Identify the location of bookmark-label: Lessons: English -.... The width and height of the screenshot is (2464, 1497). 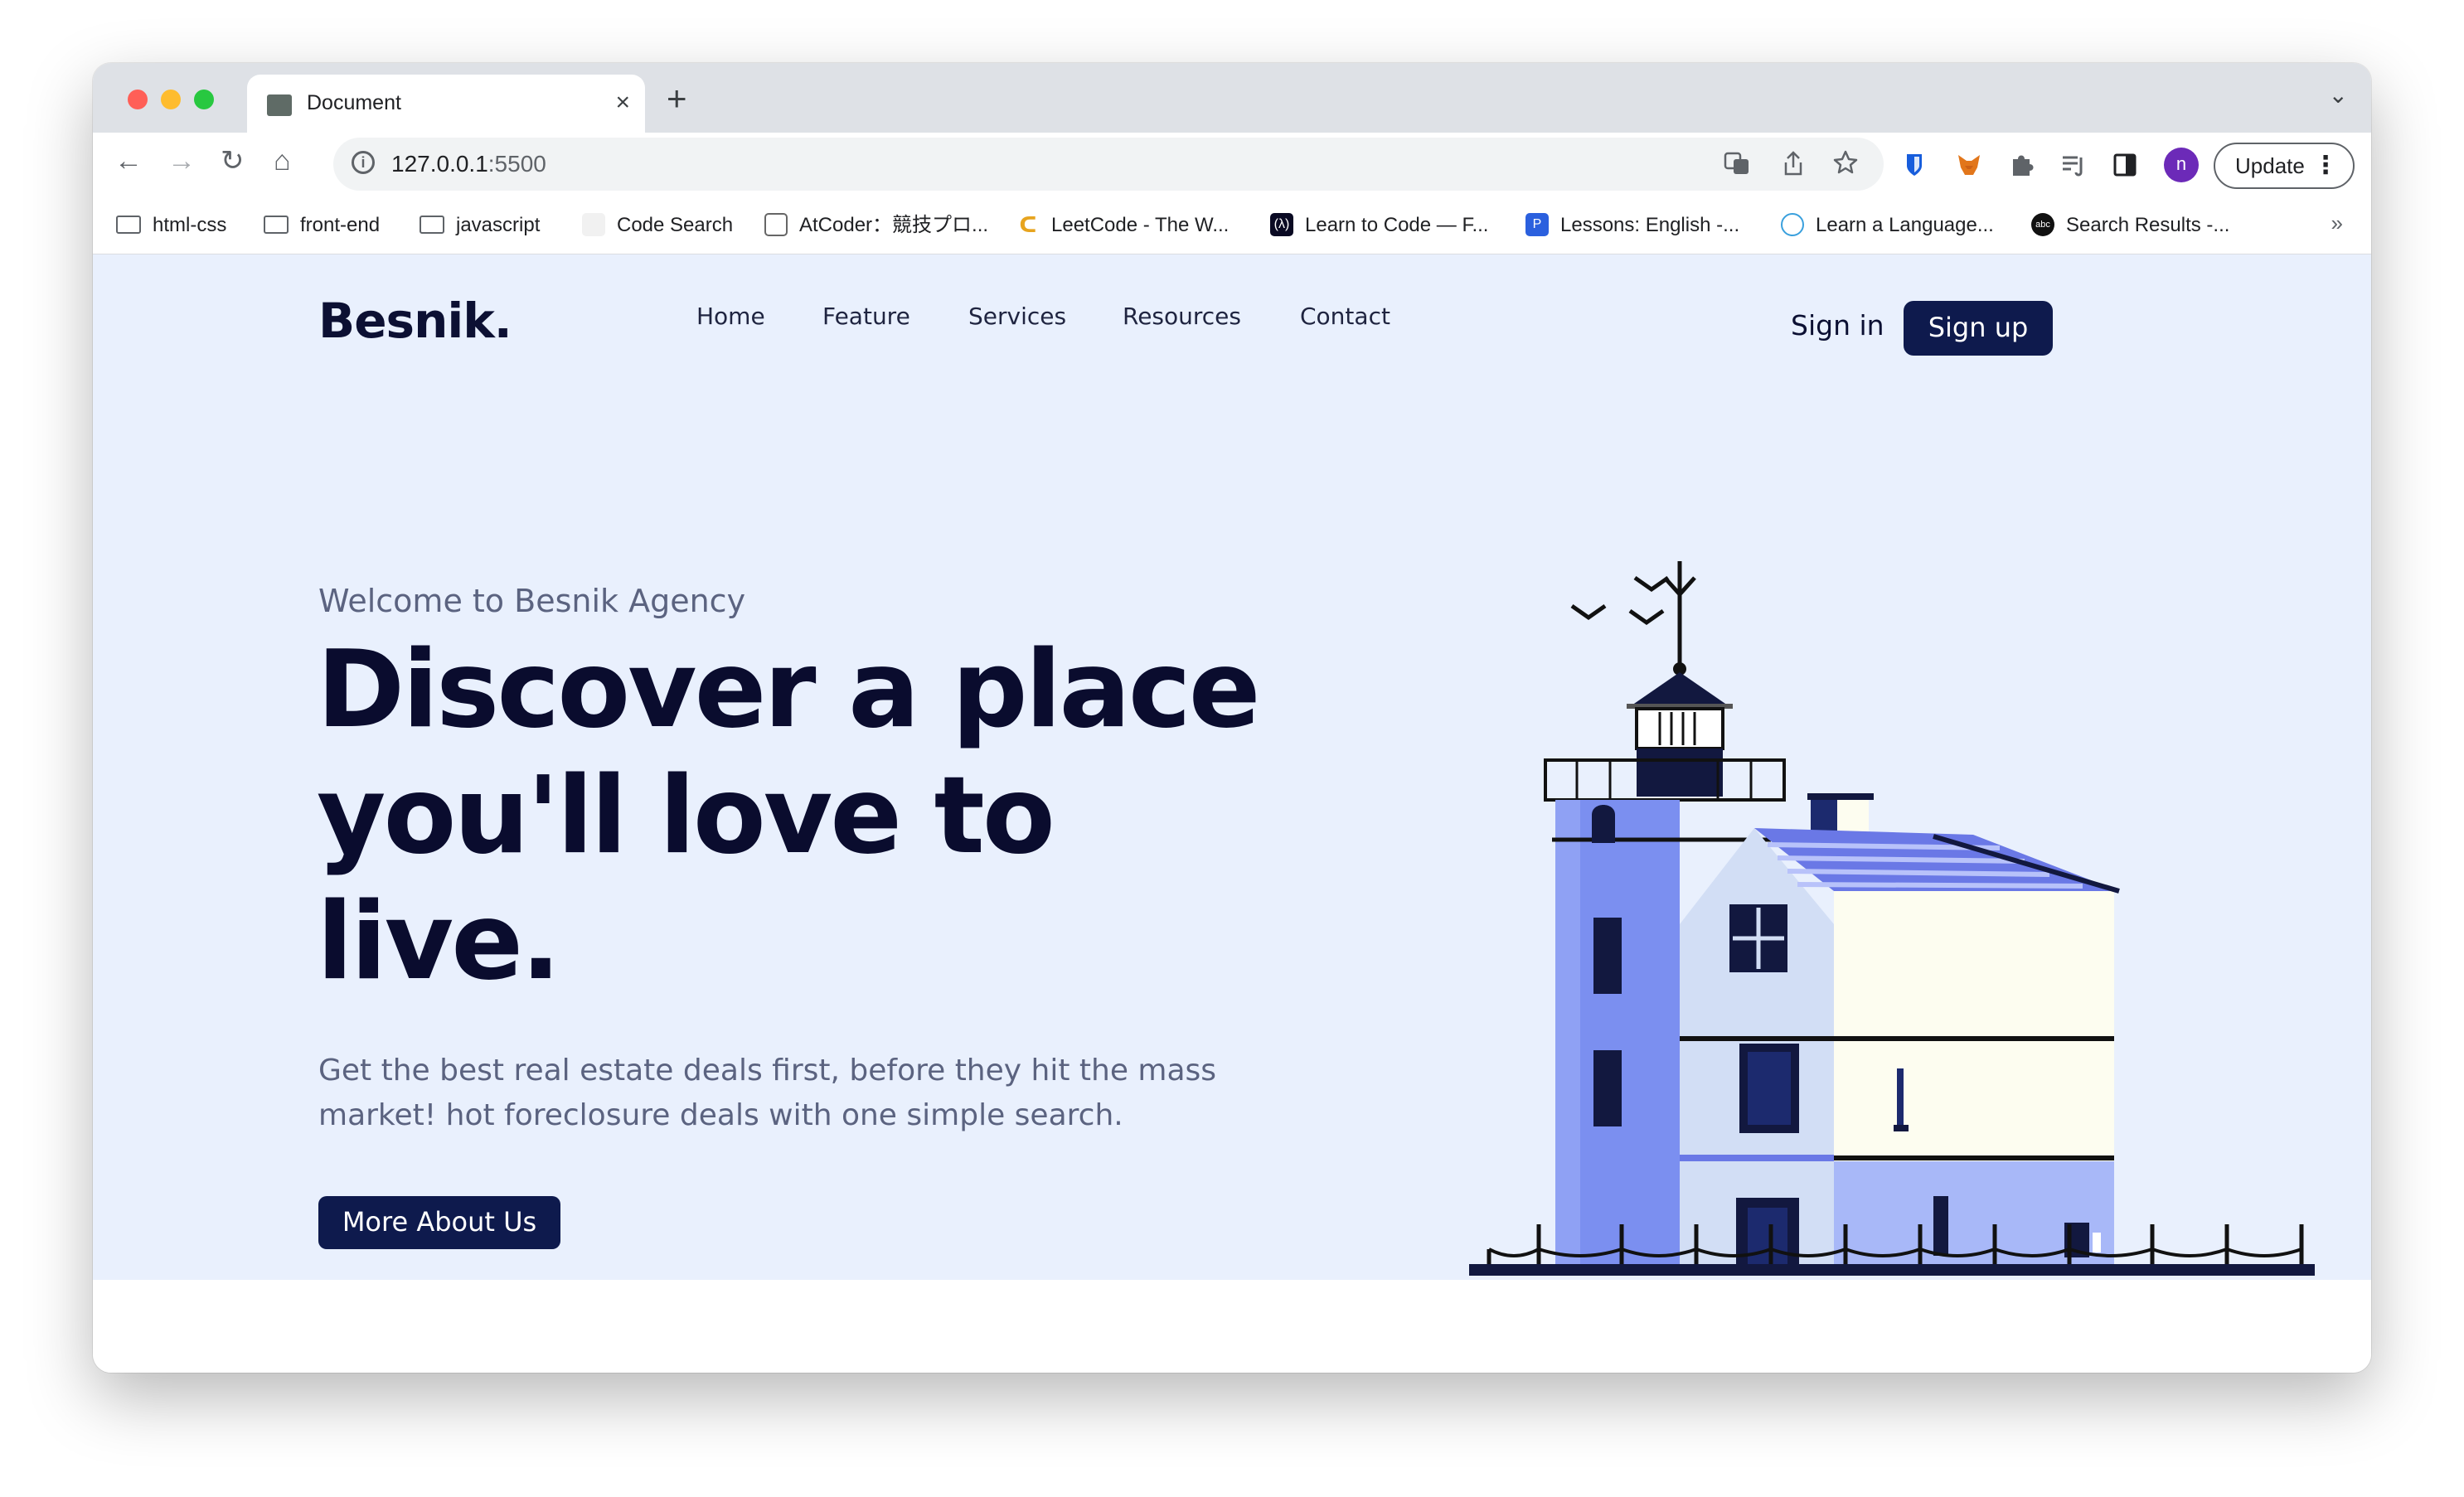
(1650, 225).